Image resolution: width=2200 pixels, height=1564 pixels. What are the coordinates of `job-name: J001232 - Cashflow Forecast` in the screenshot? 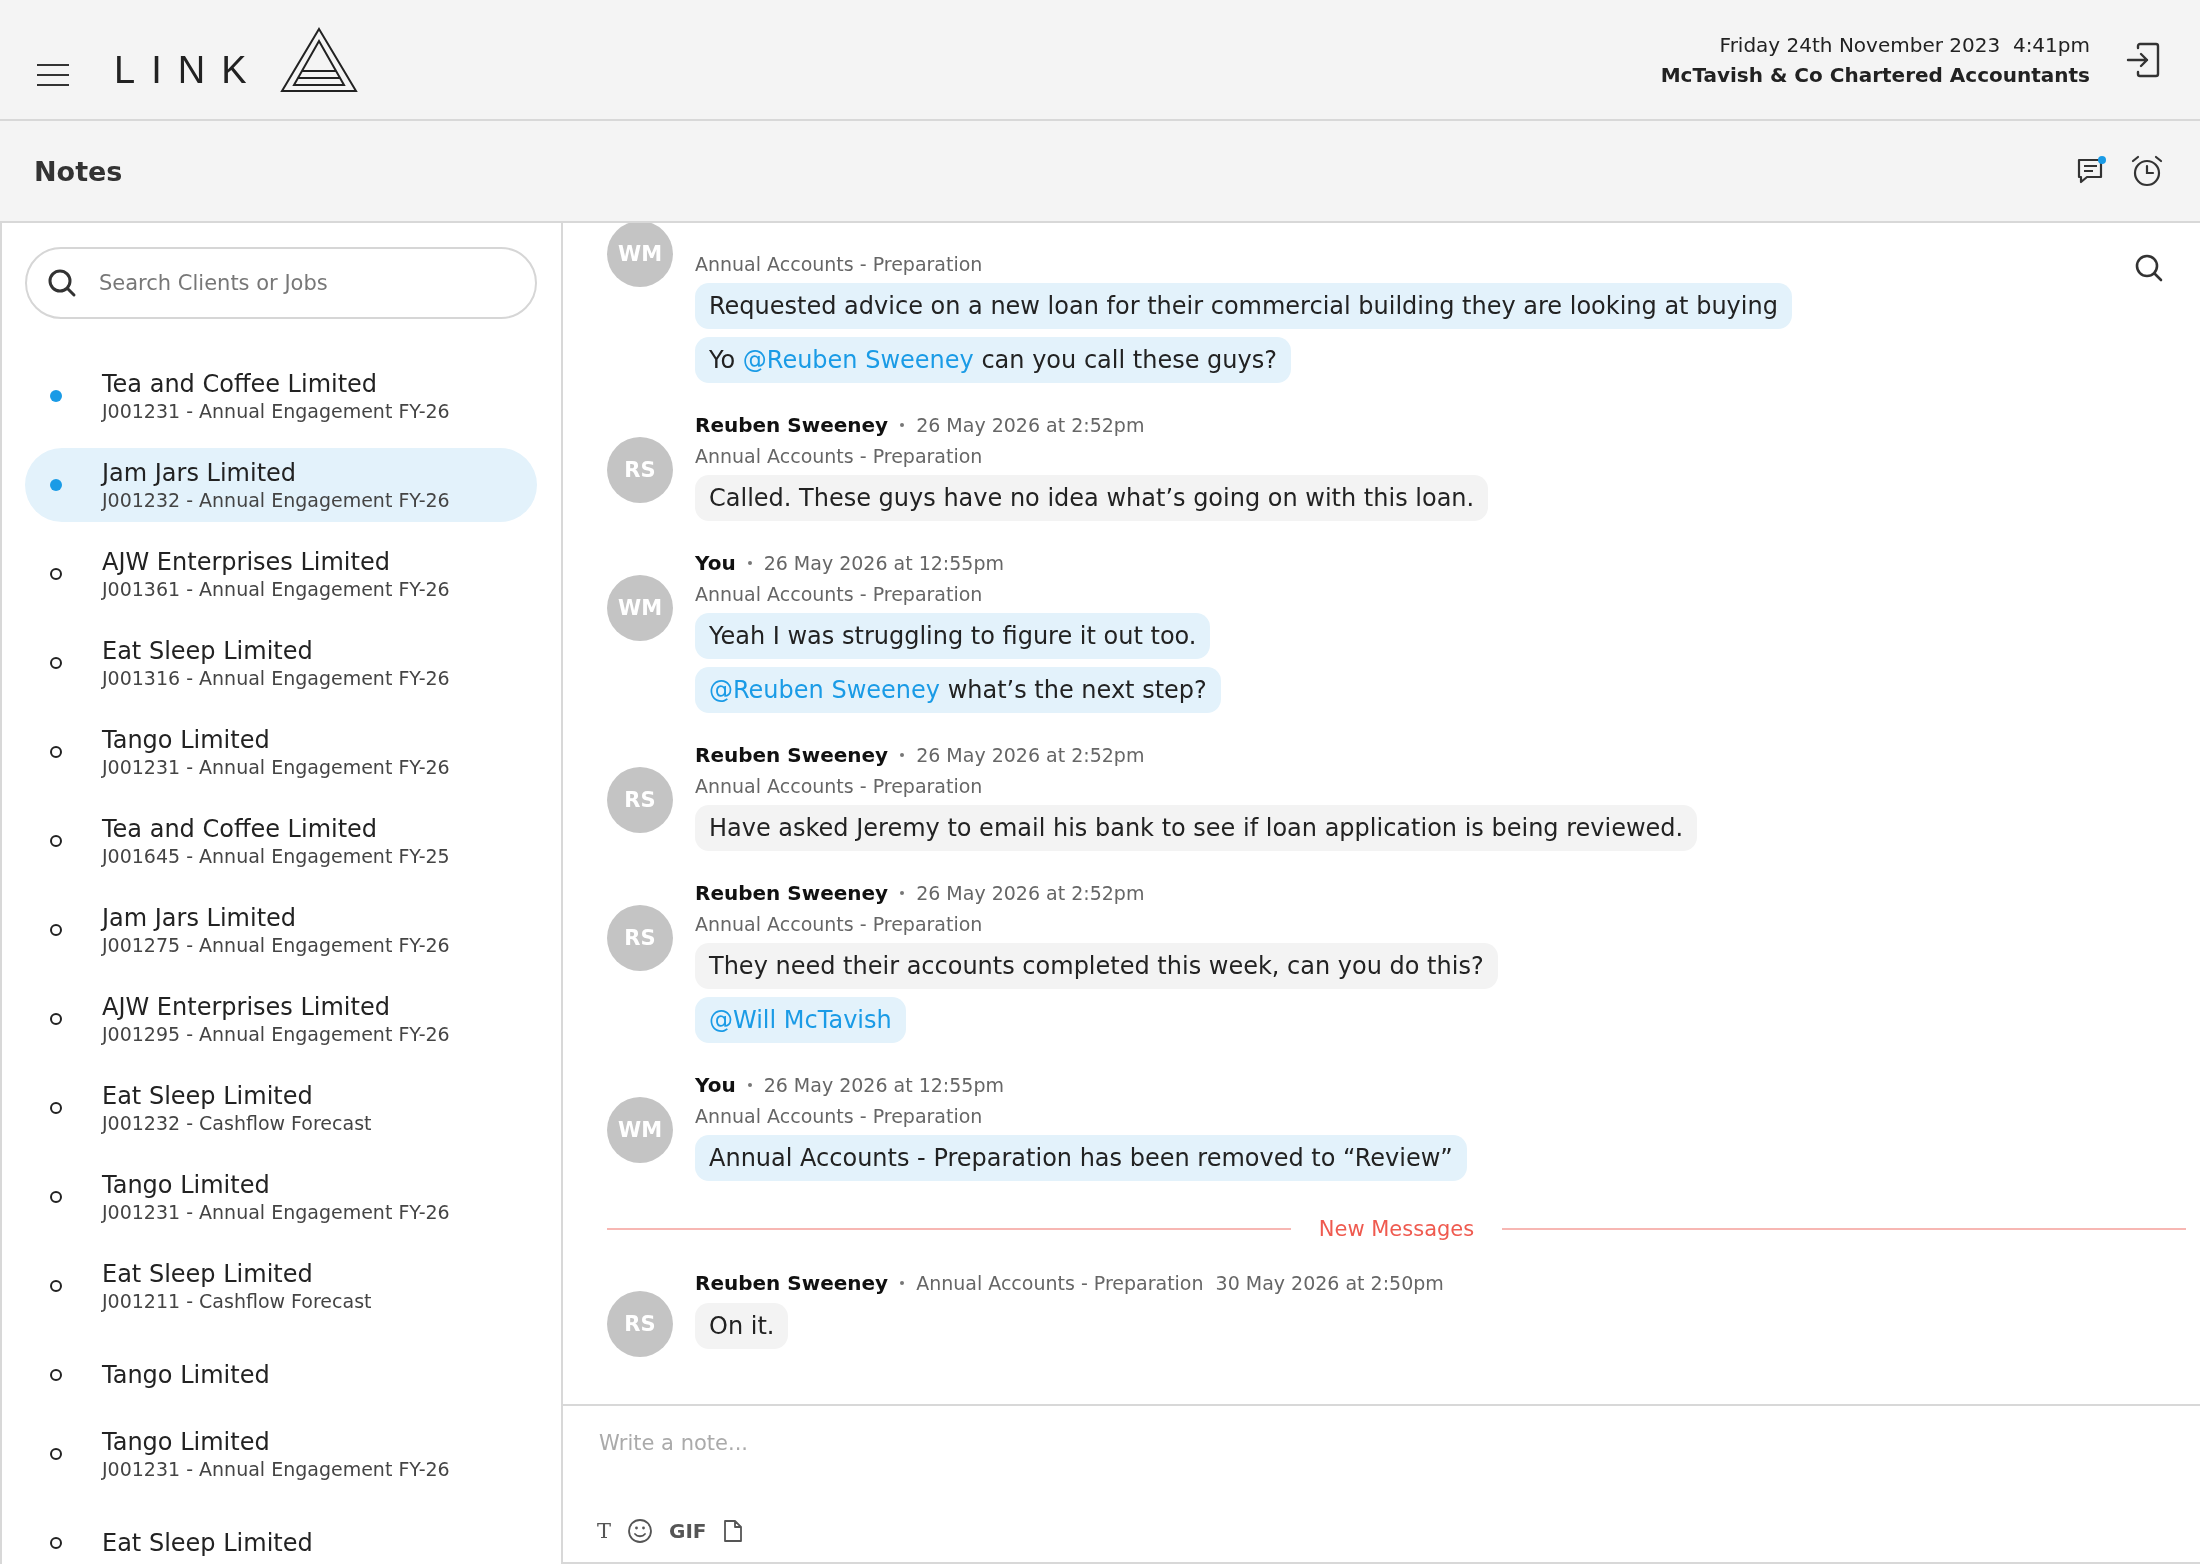 It's located at (237, 1123).